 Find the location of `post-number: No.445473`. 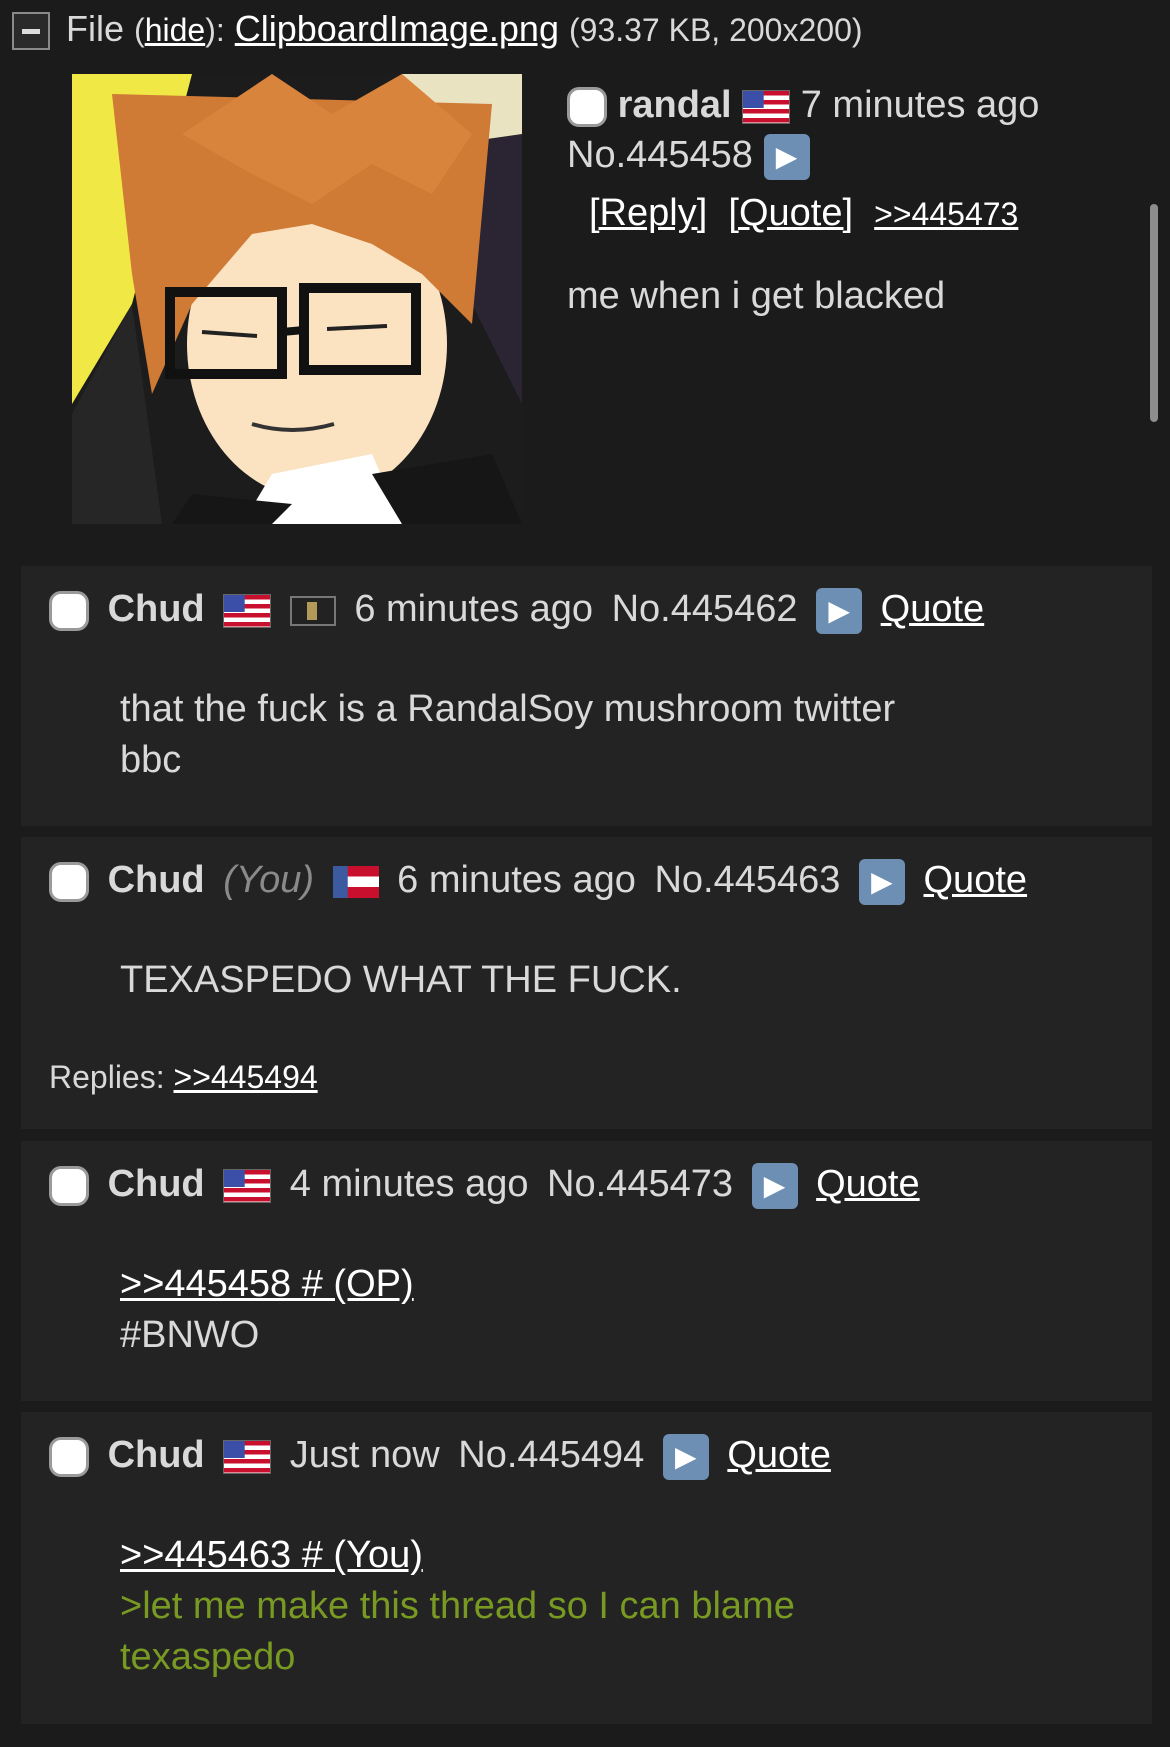

post-number: No.445473 is located at coordinates (640, 1184).